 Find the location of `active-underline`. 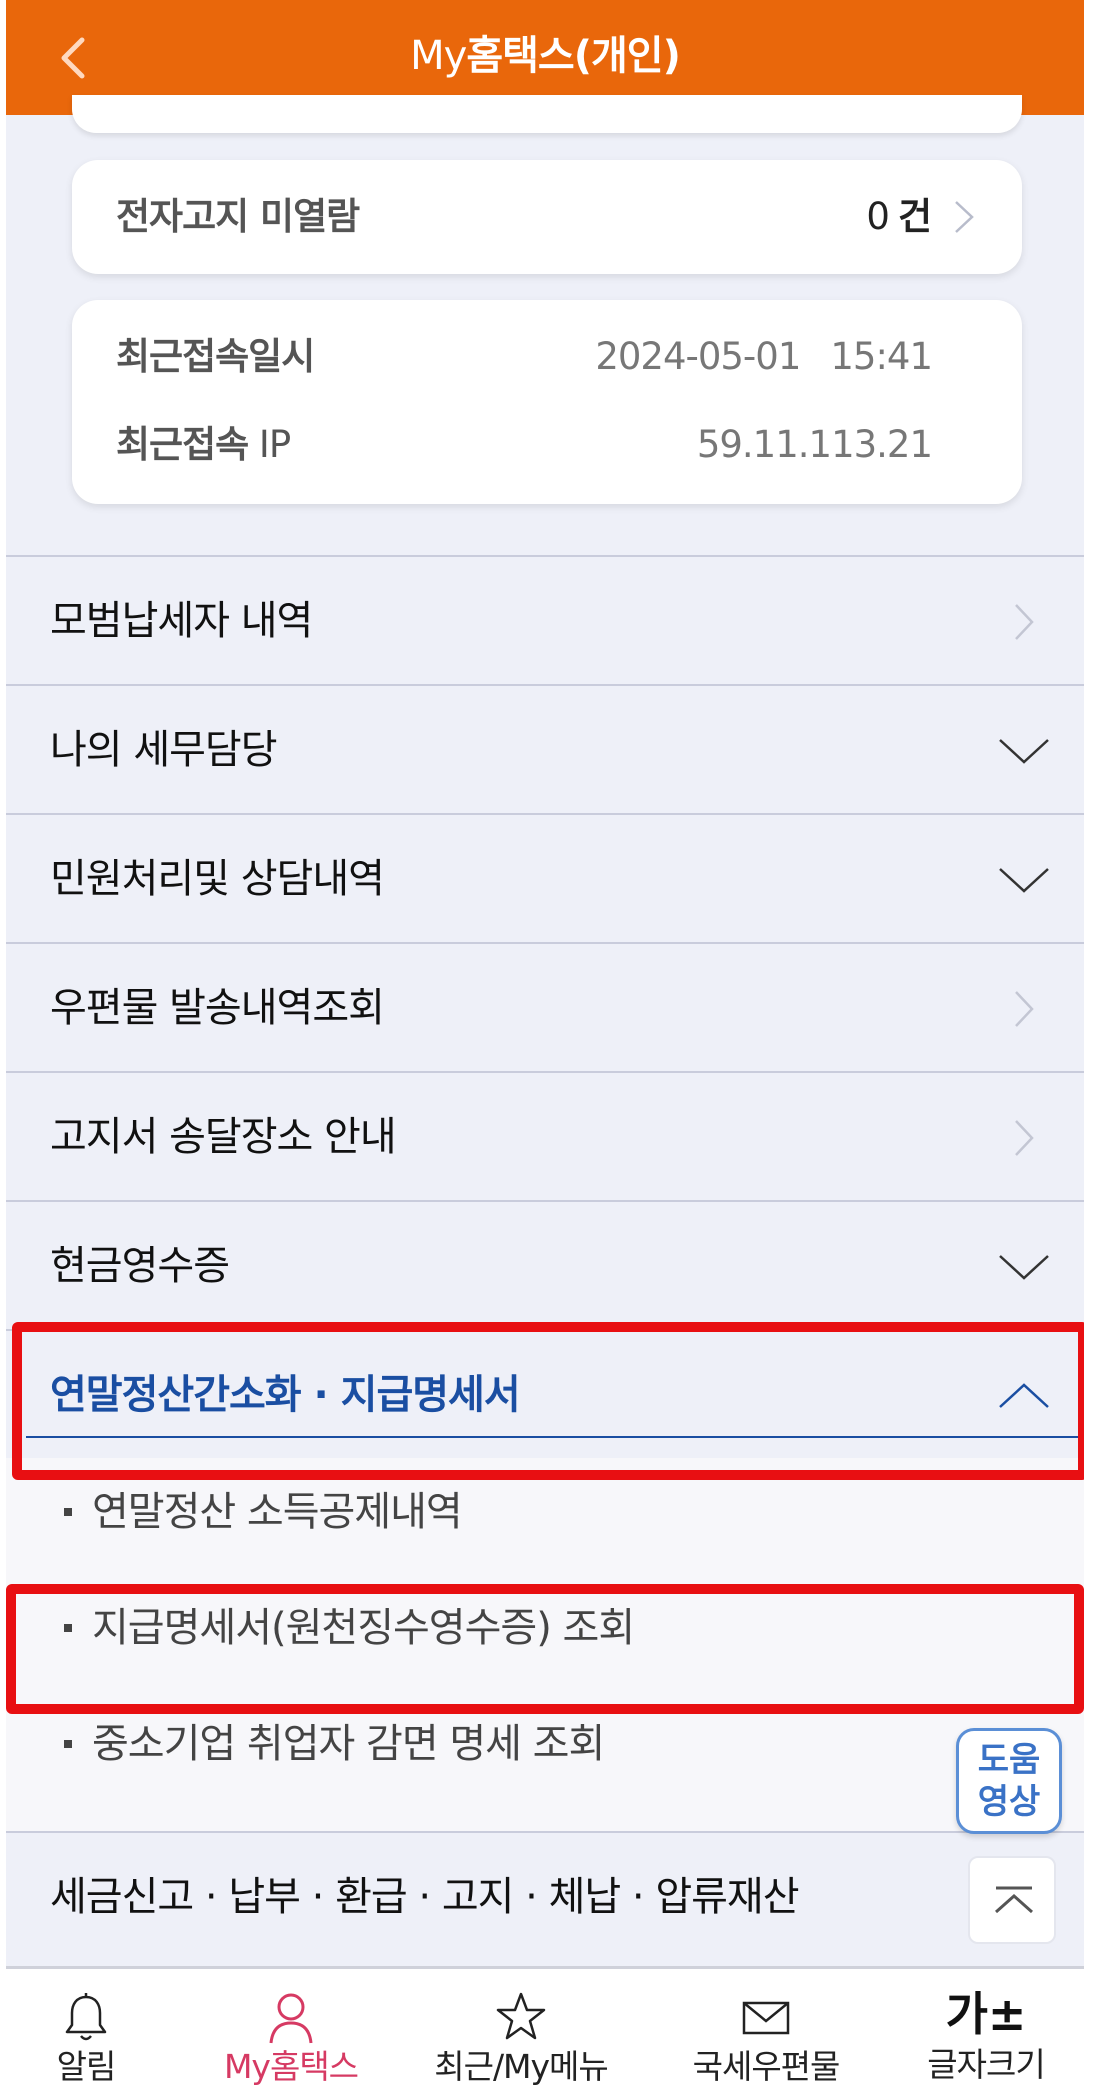

active-underline is located at coordinates (552, 1437).